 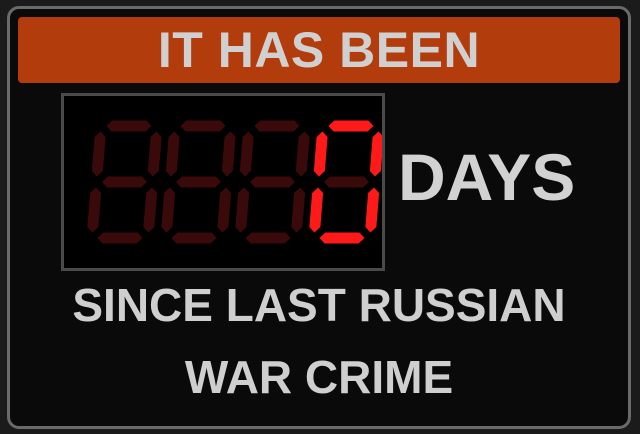 What do you see at coordinates (129, 126) in the screenshot?
I see `digit-1-segment-a` at bounding box center [129, 126].